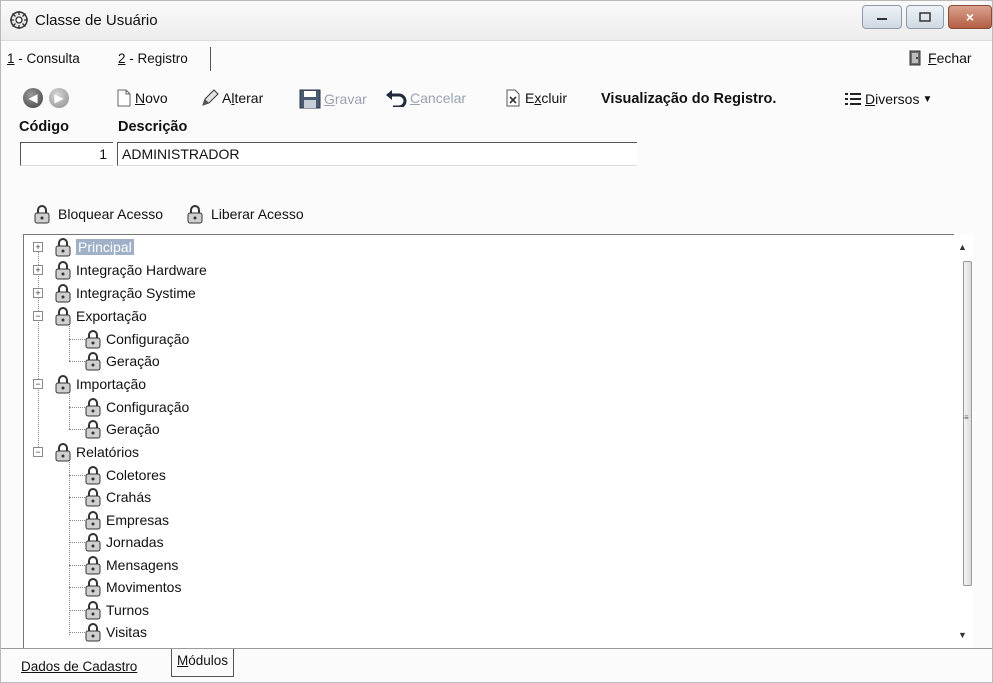 The image size is (993, 683). What do you see at coordinates (329, 99) in the screenshot?
I see `gravar-key: G` at bounding box center [329, 99].